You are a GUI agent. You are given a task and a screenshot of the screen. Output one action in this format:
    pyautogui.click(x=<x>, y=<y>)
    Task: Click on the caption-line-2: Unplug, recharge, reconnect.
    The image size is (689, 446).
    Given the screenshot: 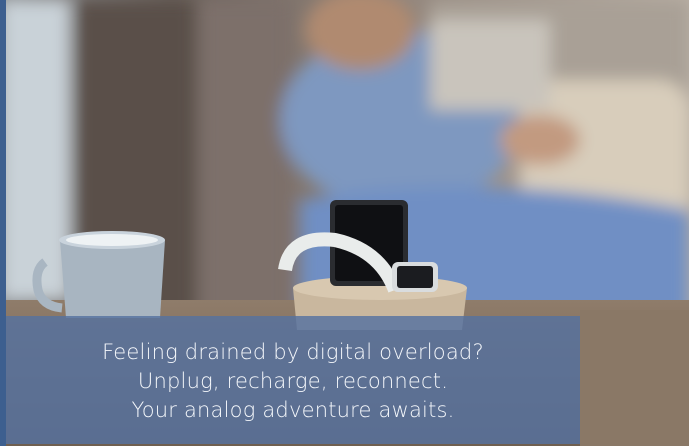 What is the action you would take?
    pyautogui.click(x=293, y=381)
    